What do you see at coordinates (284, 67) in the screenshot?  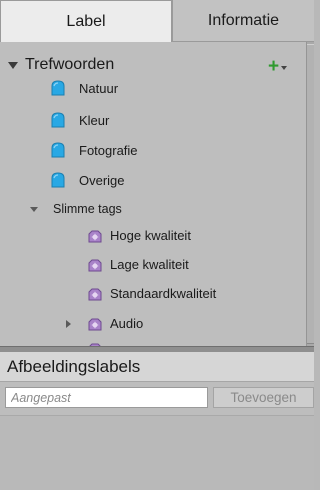 I see `dropdown-caret-icon` at bounding box center [284, 67].